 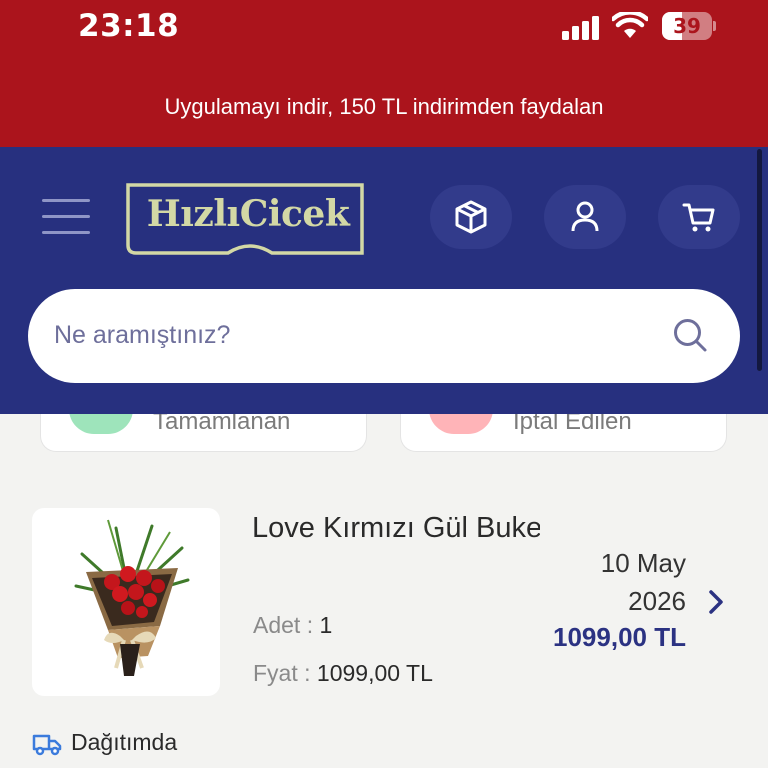 I want to click on brand-logo: HızlıCicek, so click(x=248, y=219).